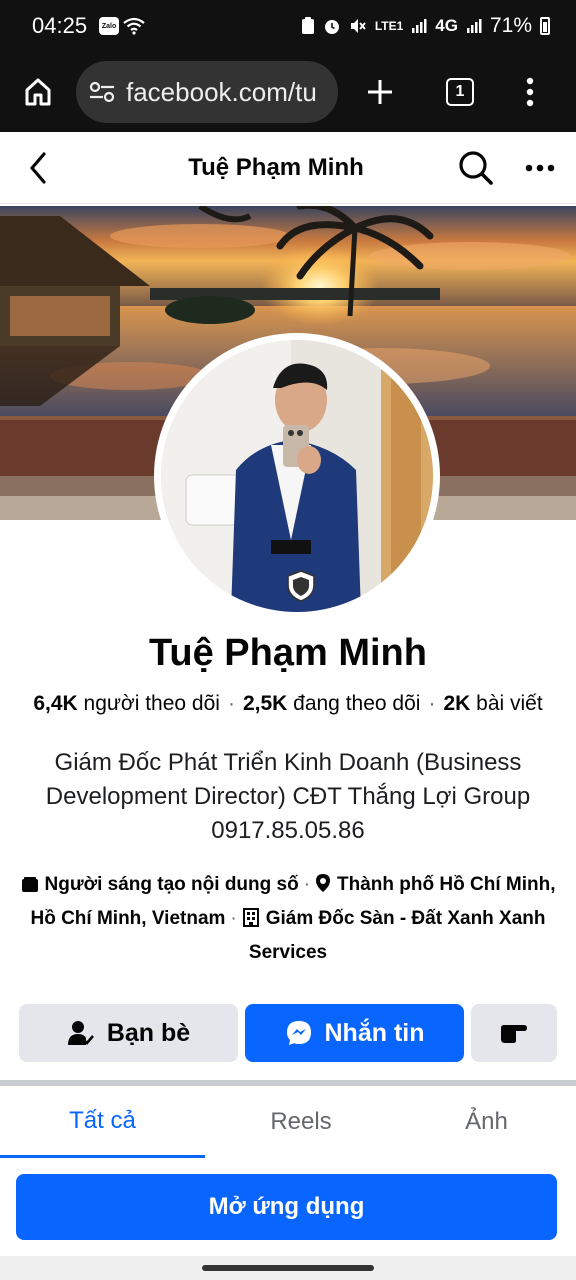  What do you see at coordinates (397, 935) in the screenshot?
I see `detail-work: Giám Đốc Sàn - Đất Xanh Xanh Services` at bounding box center [397, 935].